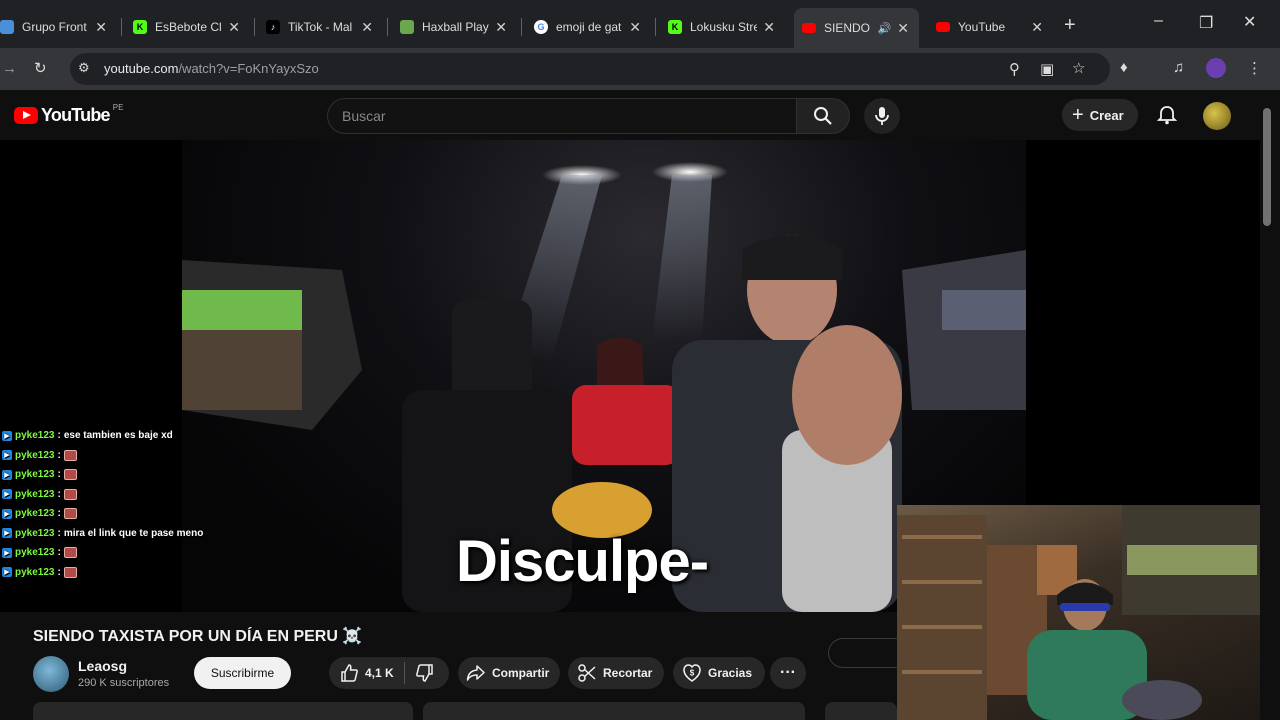  Describe the element at coordinates (982, 27) in the screenshot. I see `tab-title: YouTube` at that location.